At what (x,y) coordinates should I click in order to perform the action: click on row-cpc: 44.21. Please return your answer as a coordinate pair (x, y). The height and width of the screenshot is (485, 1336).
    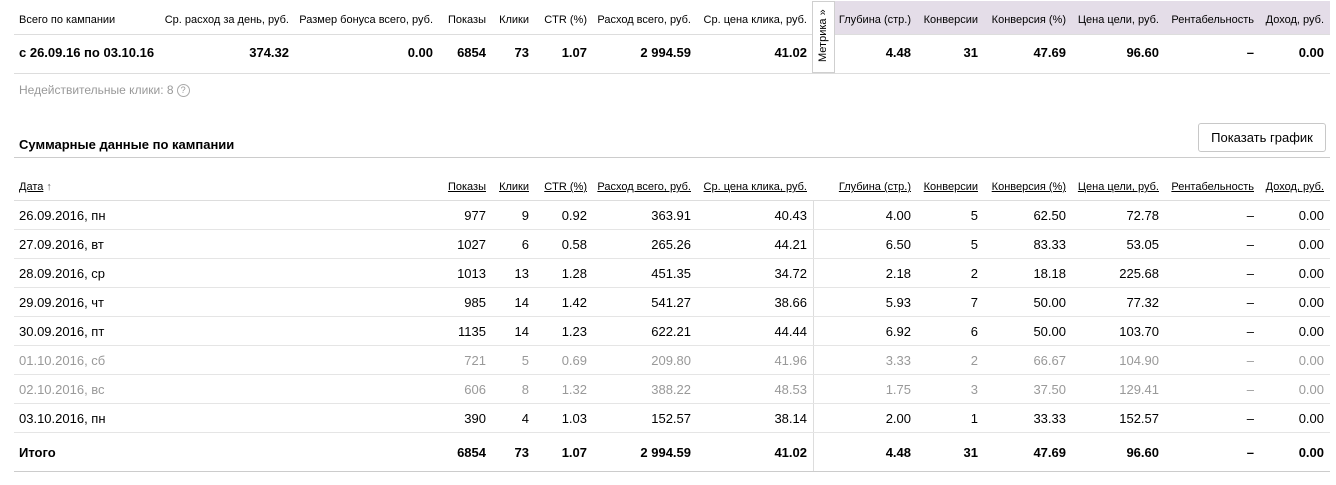
    Looking at the image, I should click on (790, 244).